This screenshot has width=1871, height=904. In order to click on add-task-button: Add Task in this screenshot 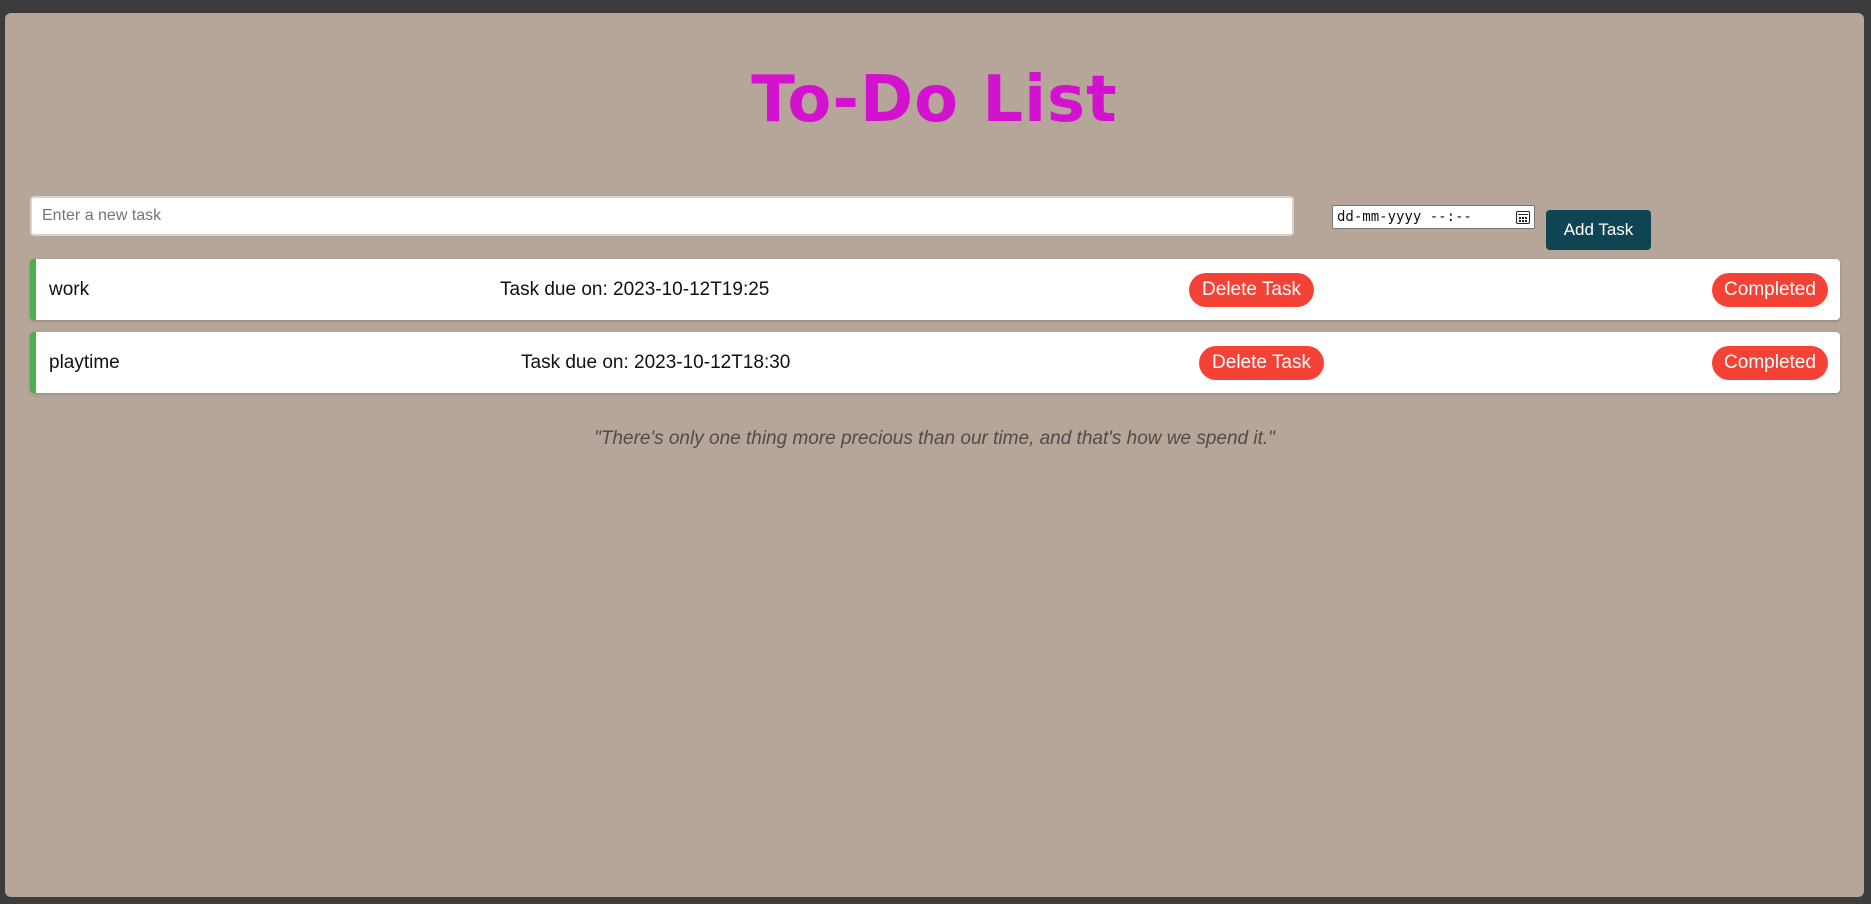, I will do `click(1598, 230)`.